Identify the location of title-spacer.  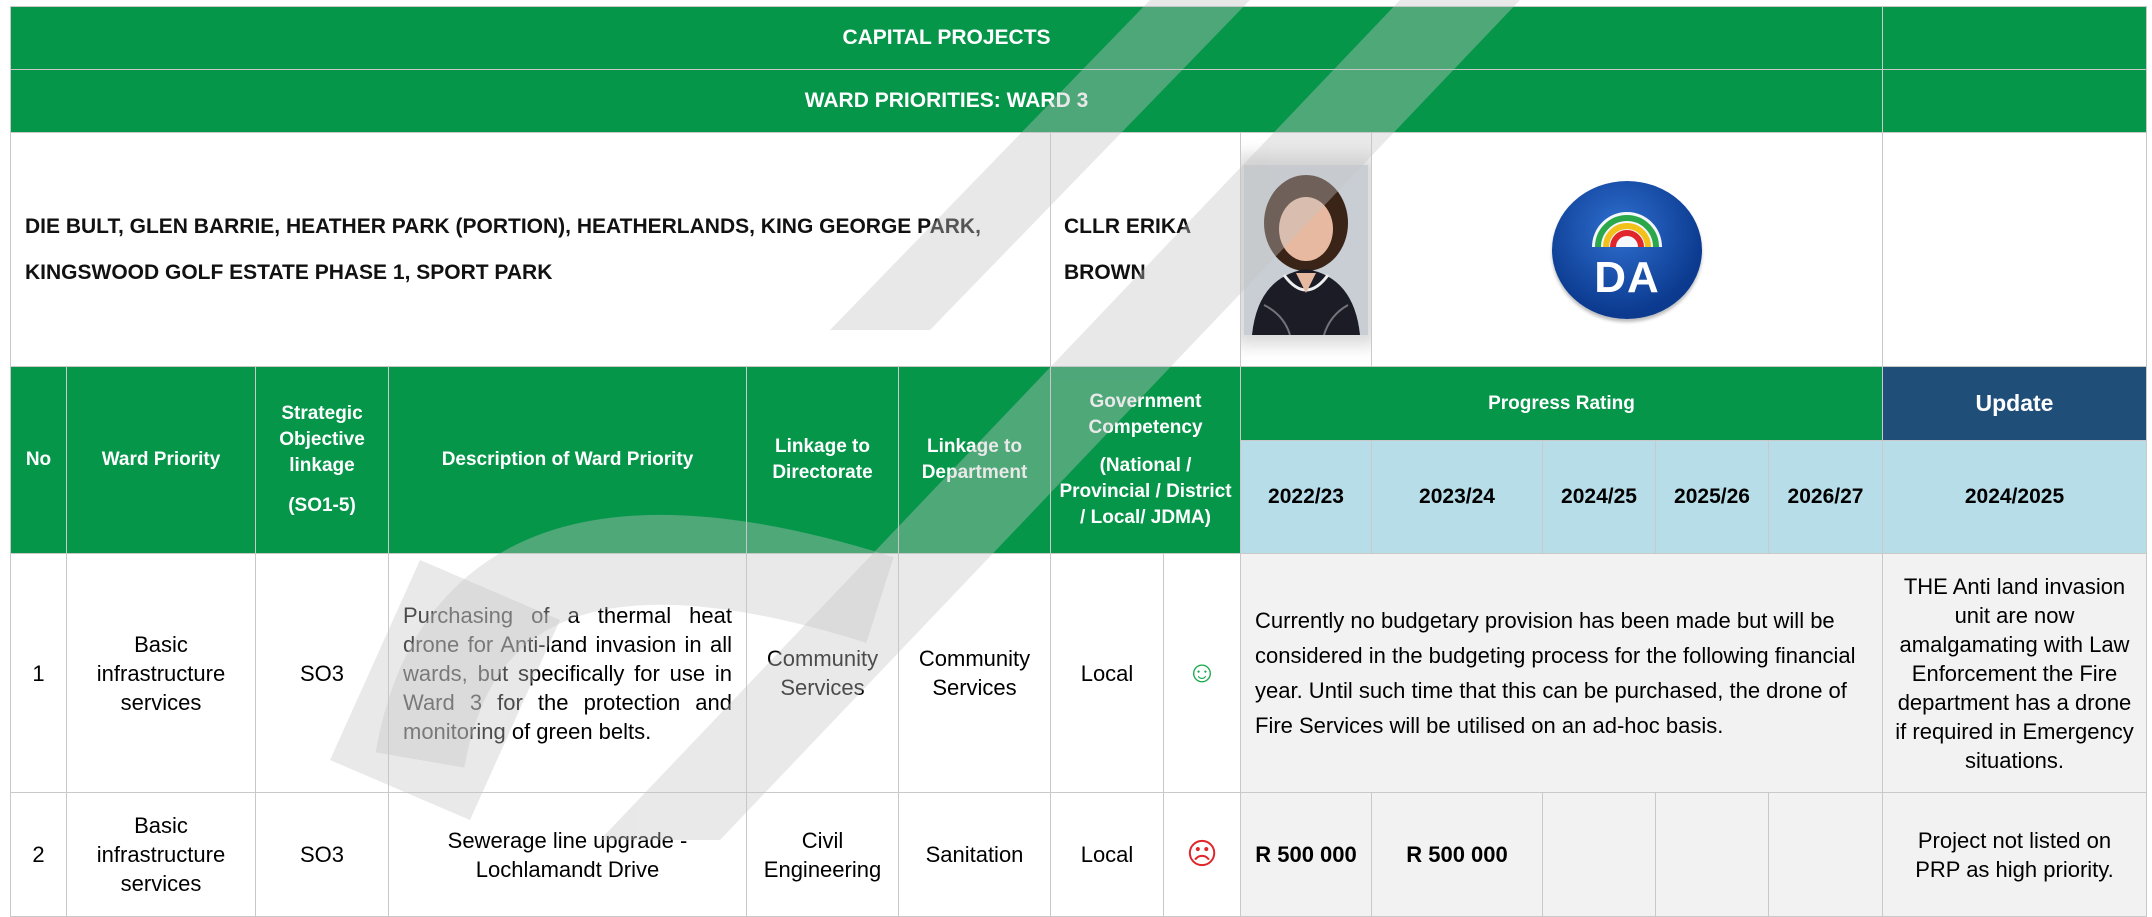
(2014, 38).